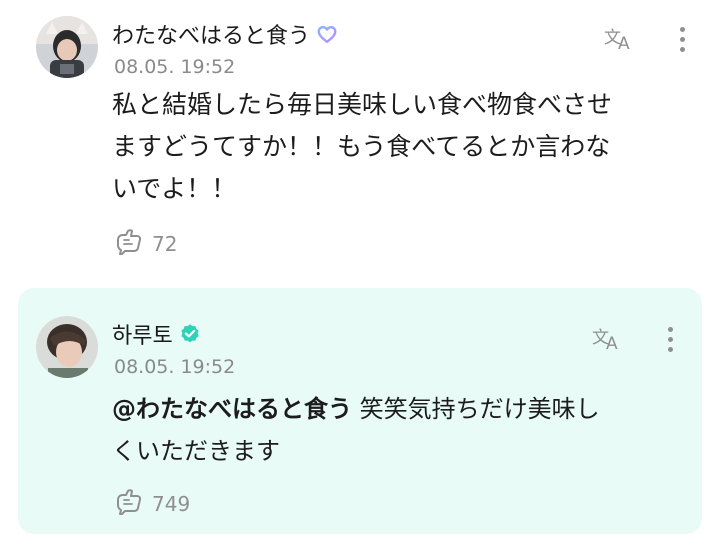 This screenshot has width=720, height=534. I want to click on artist-avatar, so click(67, 347).